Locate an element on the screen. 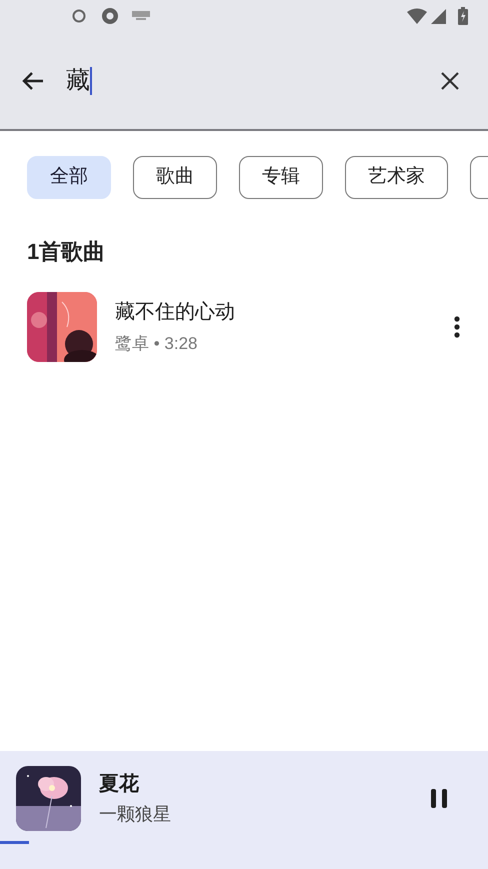 The height and width of the screenshot is (869, 488). filter-chip: 专辑 is located at coordinates (281, 177).